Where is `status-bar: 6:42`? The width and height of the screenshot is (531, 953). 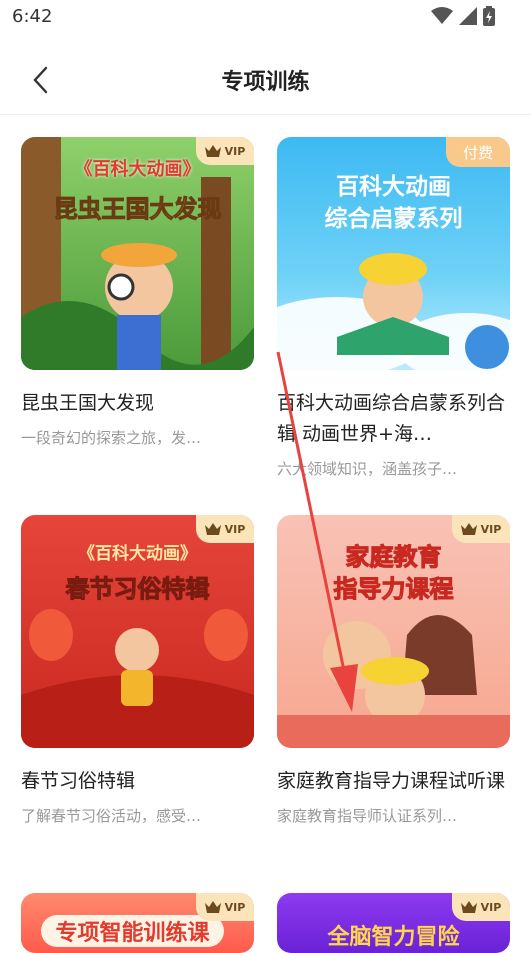
status-bar: 6:42 is located at coordinates (265, 17).